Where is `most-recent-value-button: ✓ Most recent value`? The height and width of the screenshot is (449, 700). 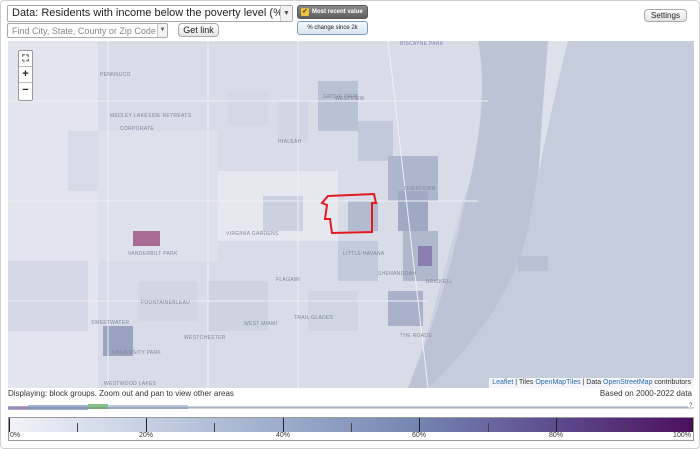
most-recent-value-button: ✓ Most recent value is located at coordinates (332, 12).